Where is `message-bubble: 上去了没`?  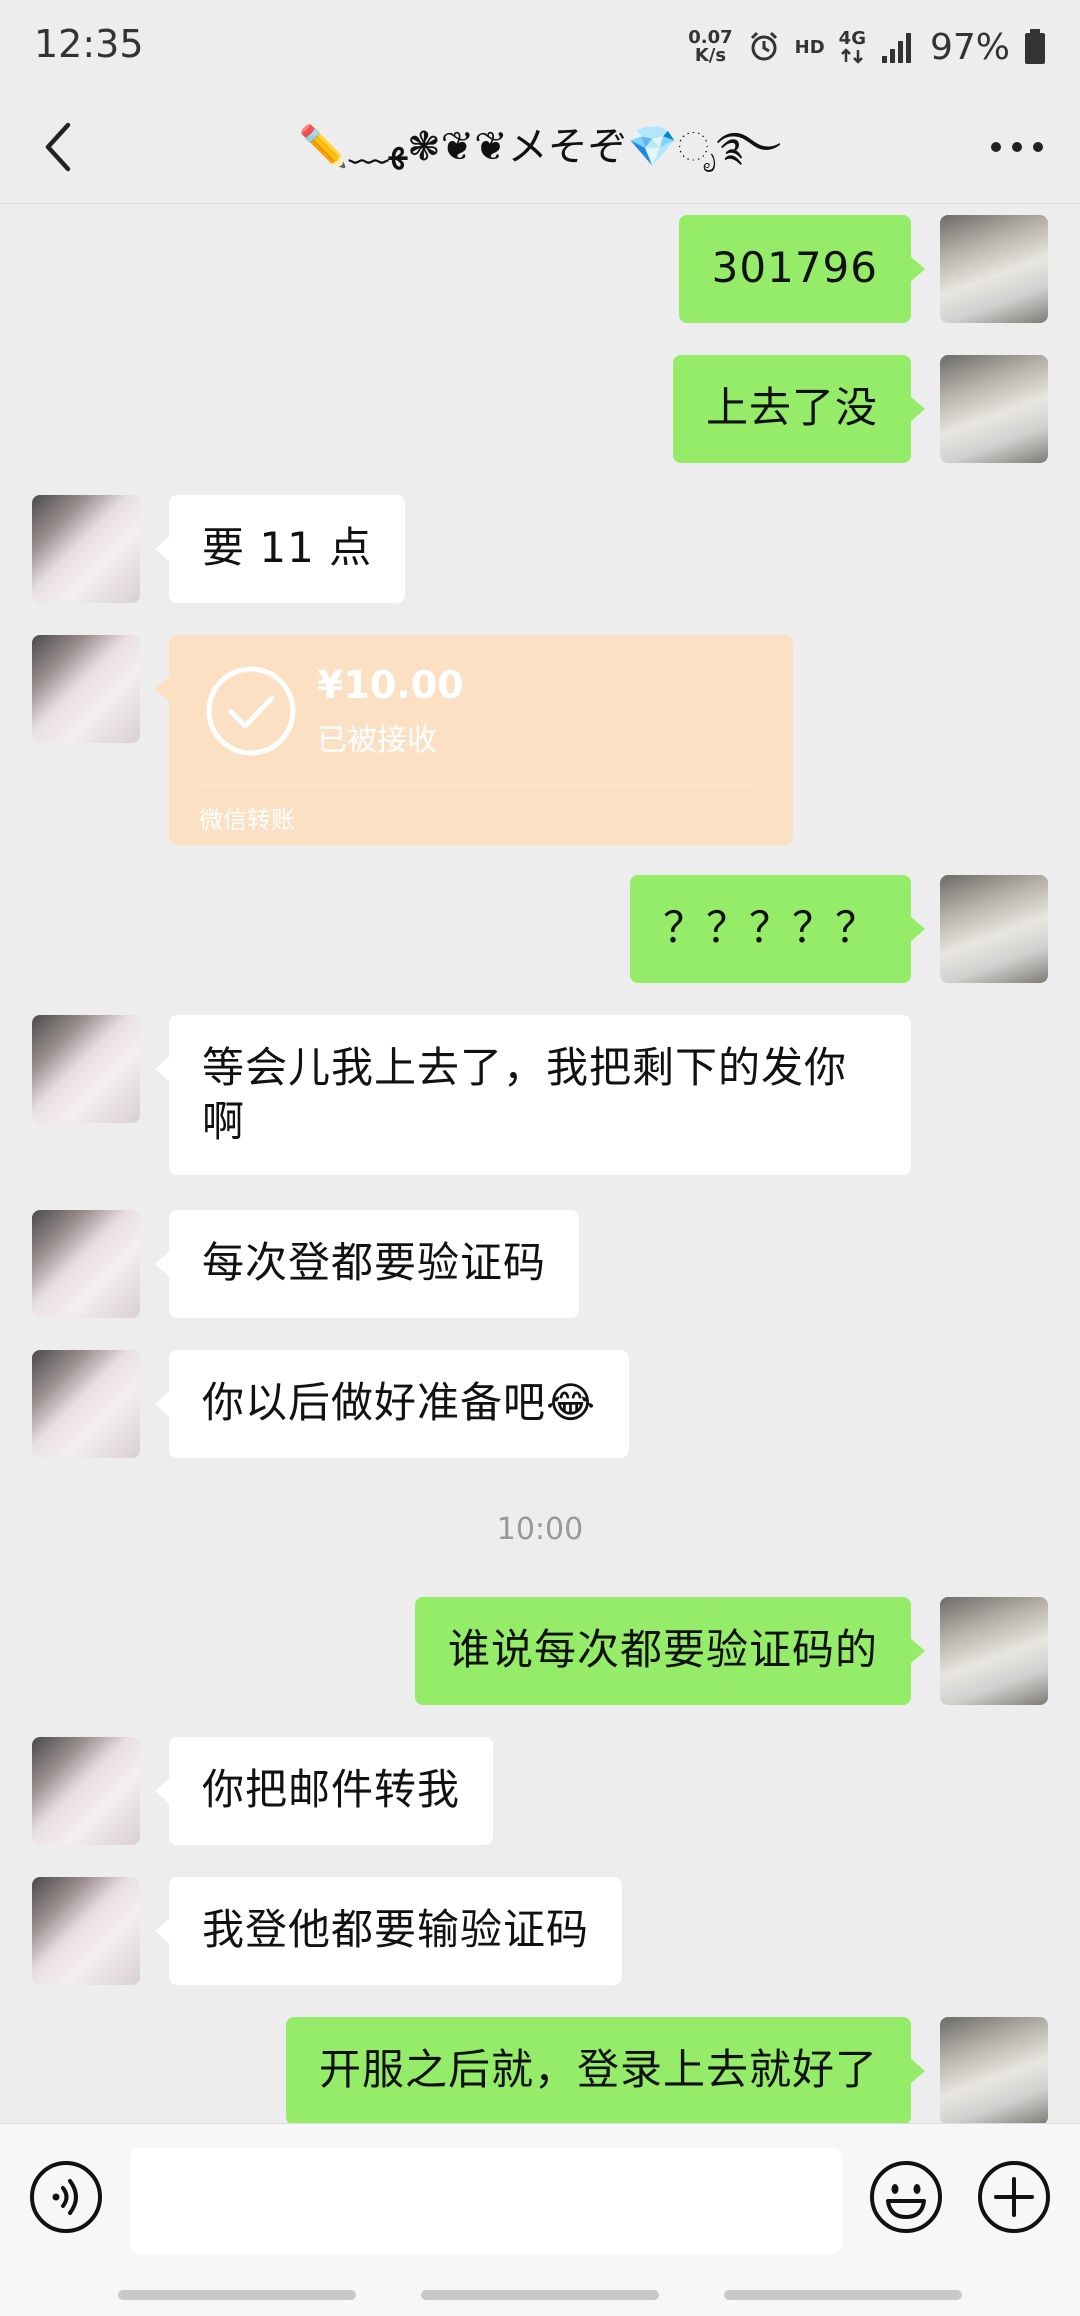 message-bubble: 上去了没 is located at coordinates (799, 409).